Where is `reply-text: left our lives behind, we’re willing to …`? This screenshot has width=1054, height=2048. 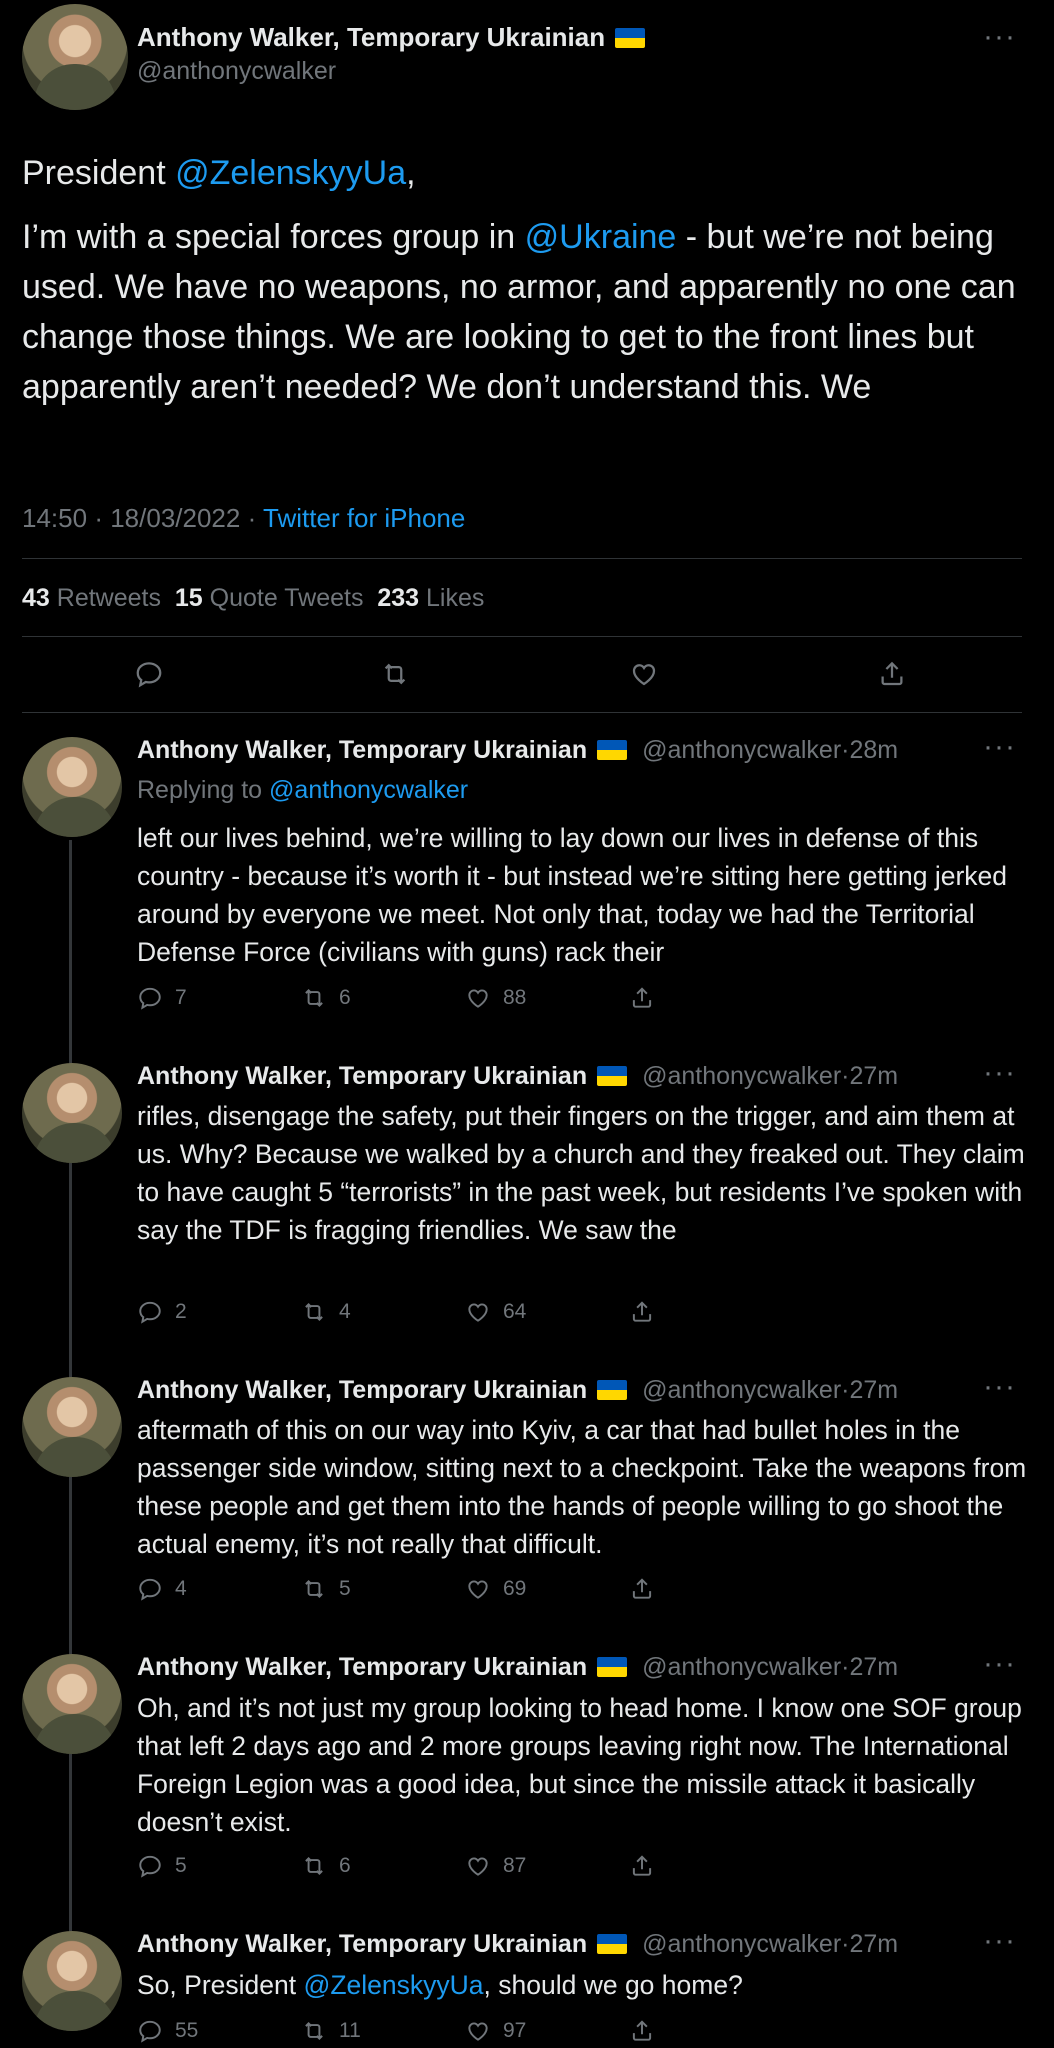 reply-text: left our lives behind, we’re willing to … is located at coordinates (572, 895).